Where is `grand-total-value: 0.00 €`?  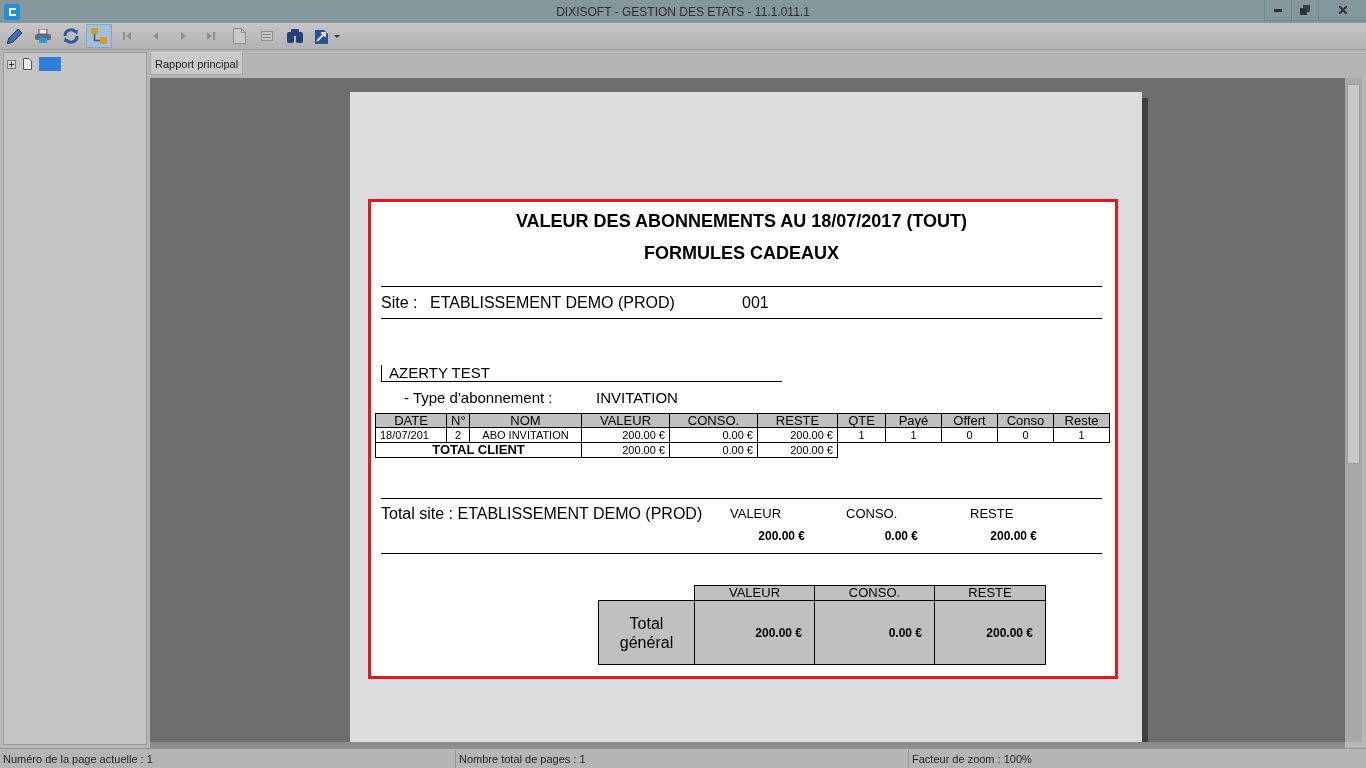 grand-total-value: 0.00 € is located at coordinates (874, 632).